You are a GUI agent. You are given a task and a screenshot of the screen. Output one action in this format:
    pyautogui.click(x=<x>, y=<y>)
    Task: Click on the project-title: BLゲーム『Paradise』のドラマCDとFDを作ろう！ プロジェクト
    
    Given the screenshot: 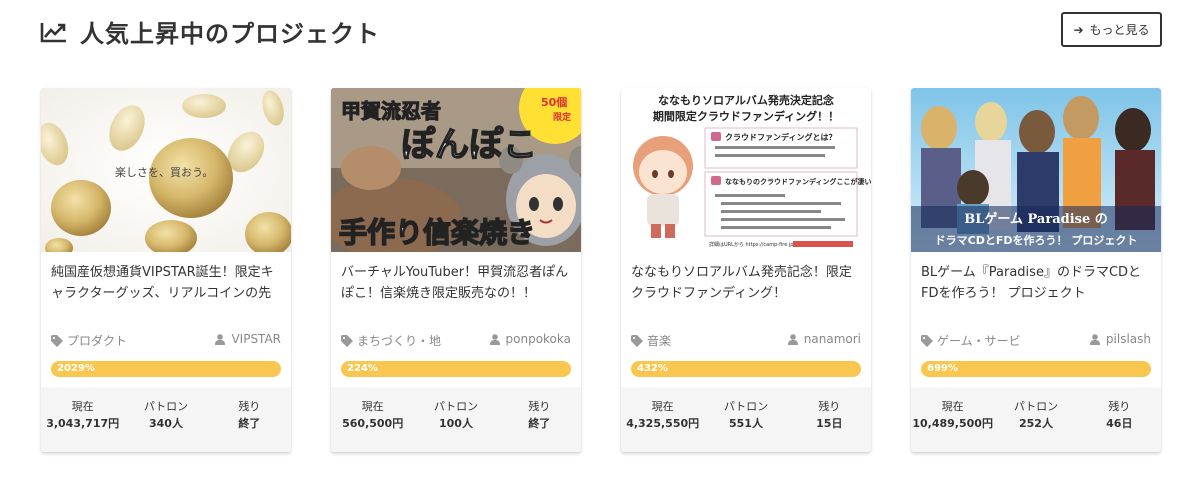 What is the action you would take?
    pyautogui.click(x=1037, y=284)
    